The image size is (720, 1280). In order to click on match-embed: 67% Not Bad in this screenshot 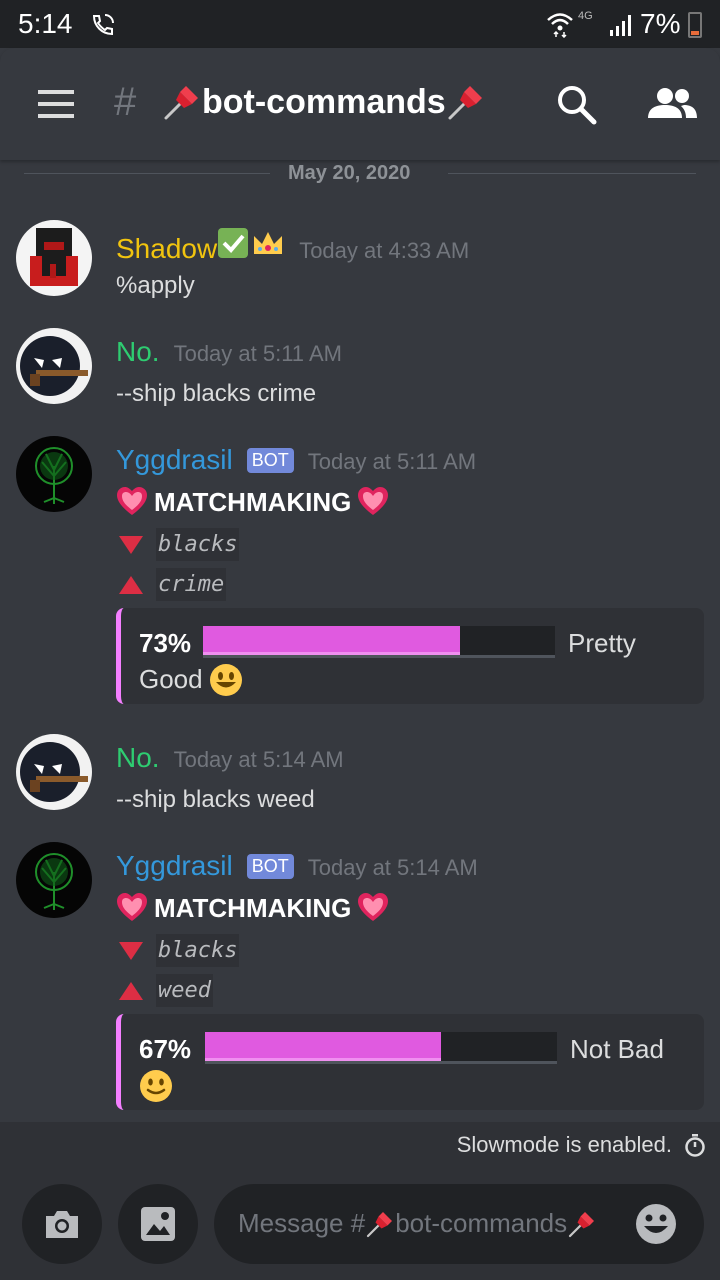, I will do `click(410, 1062)`.